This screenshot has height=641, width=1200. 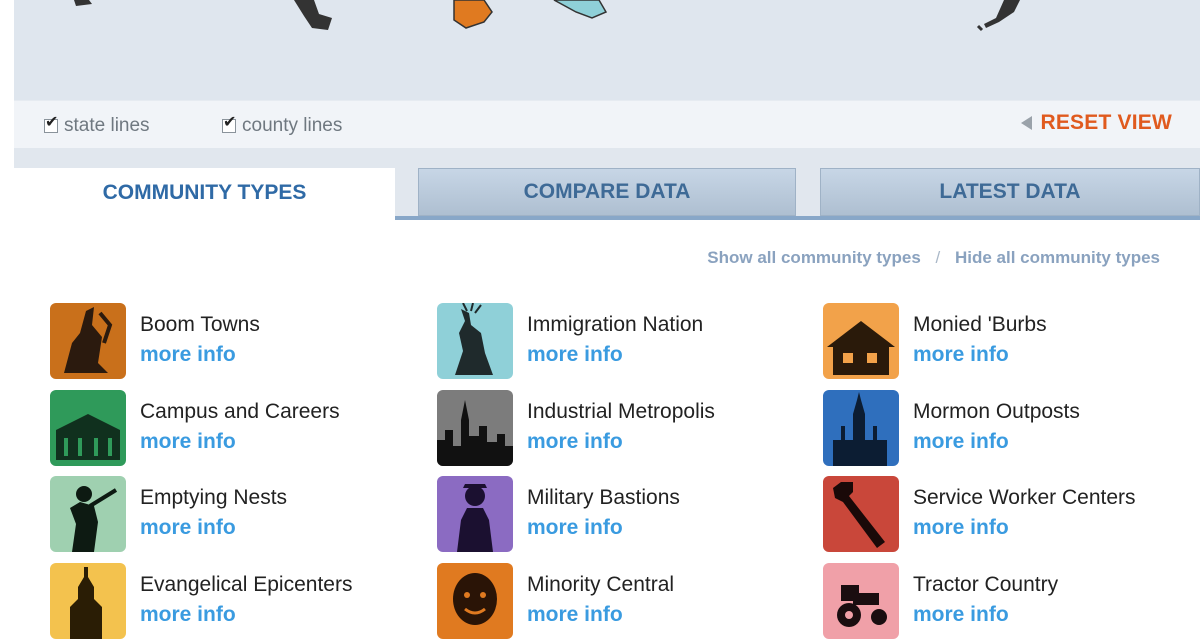 I want to click on community-type-item: Evangelical Epicenters more info, so click(x=230, y=602).